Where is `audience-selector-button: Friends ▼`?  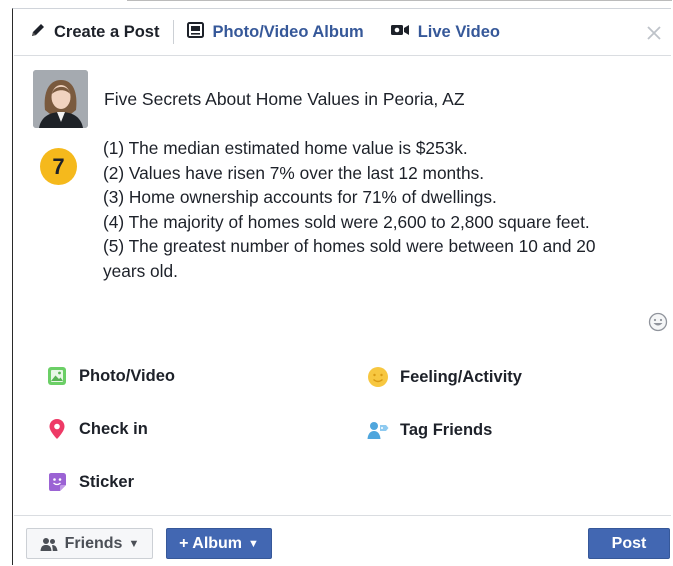
audience-selector-button: Friends ▼ is located at coordinates (89, 543).